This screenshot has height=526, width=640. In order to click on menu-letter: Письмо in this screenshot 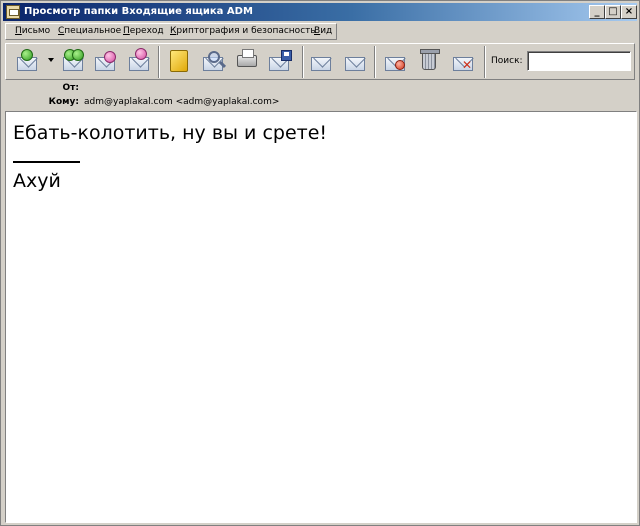, I will do `click(32, 31)`.